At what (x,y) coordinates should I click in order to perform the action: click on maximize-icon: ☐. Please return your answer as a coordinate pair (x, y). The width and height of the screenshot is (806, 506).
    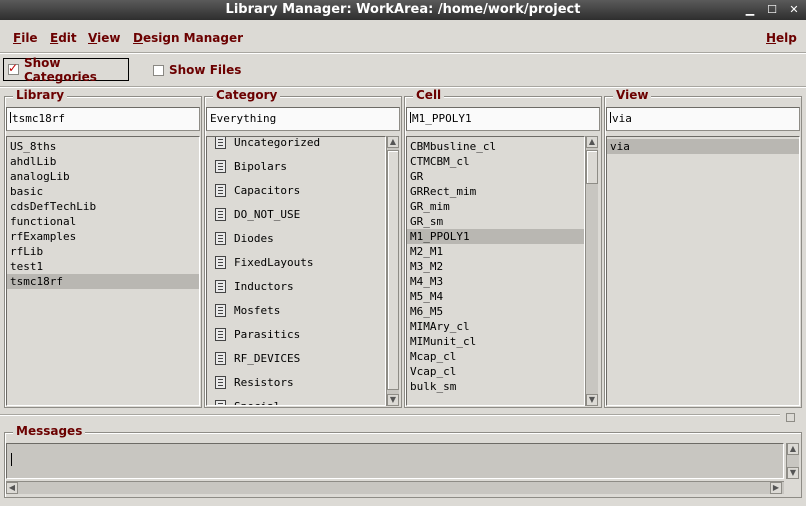
    Looking at the image, I should click on (772, 10).